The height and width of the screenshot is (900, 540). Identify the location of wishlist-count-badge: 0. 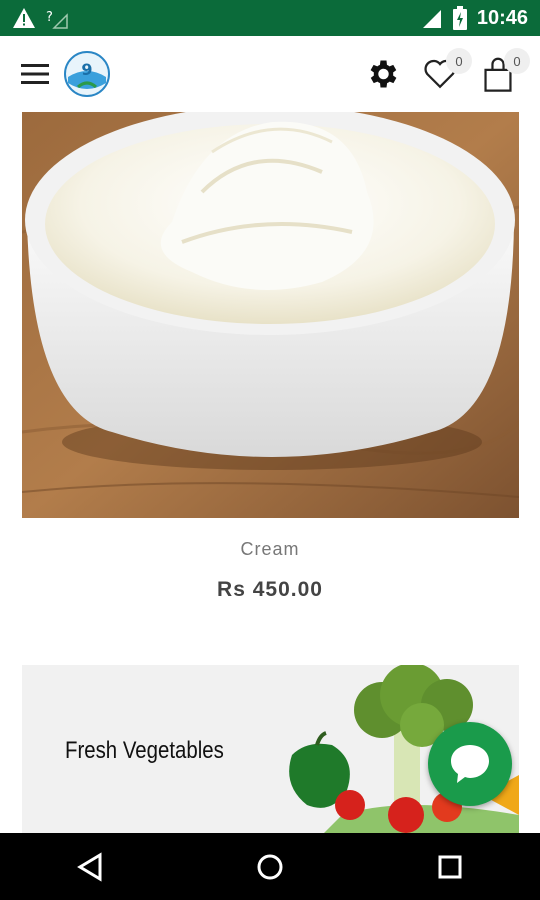
(459, 61).